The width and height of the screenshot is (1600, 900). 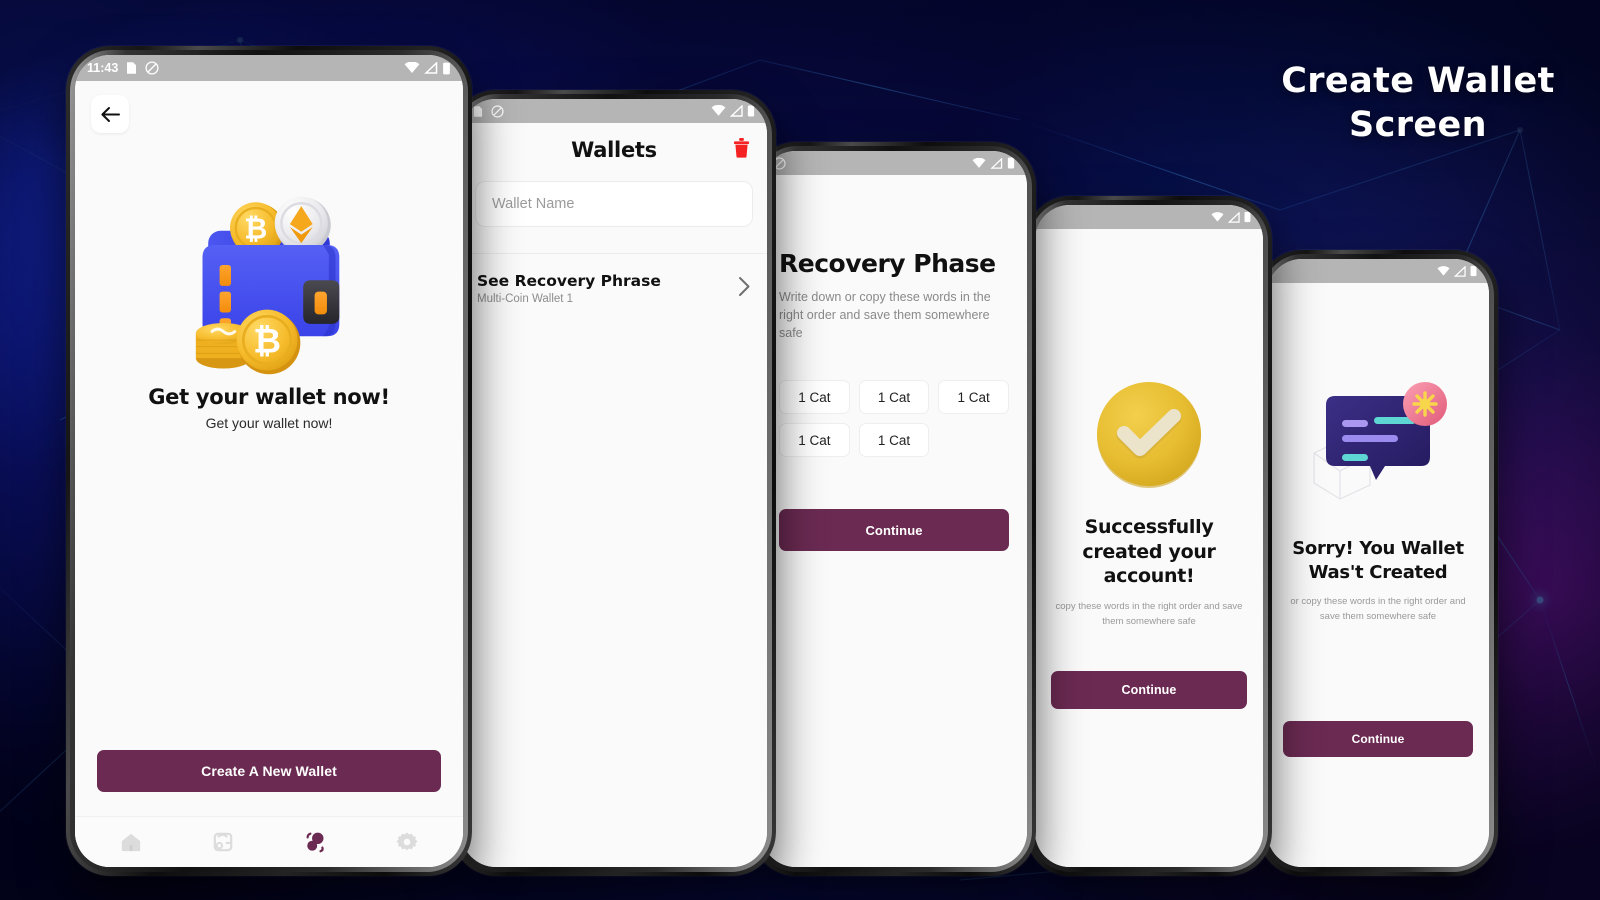 What do you see at coordinates (887, 263) in the screenshot?
I see `recovery-title: Recovery Phase` at bounding box center [887, 263].